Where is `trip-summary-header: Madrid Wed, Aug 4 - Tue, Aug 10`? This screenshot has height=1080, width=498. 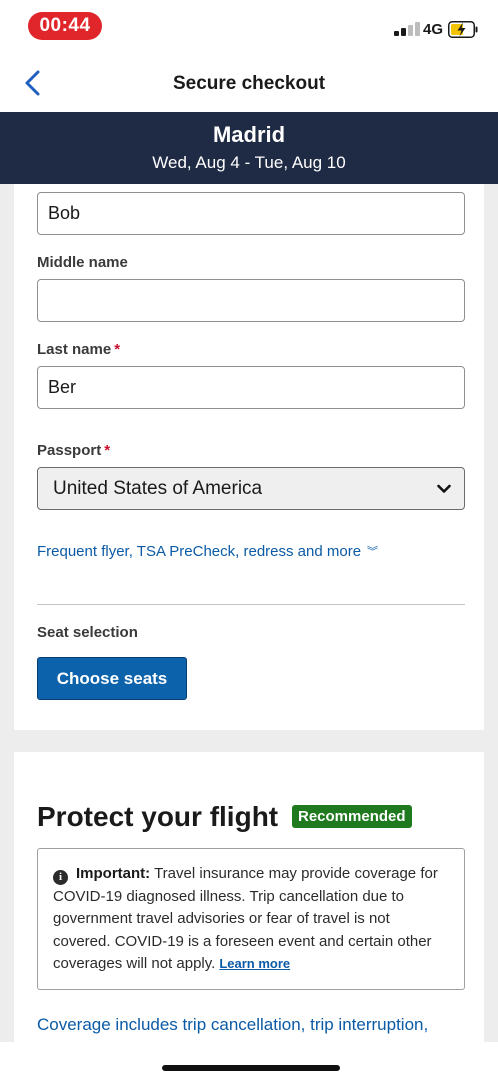 trip-summary-header: Madrid Wed, Aug 4 - Tue, Aug 10 is located at coordinates (249, 148).